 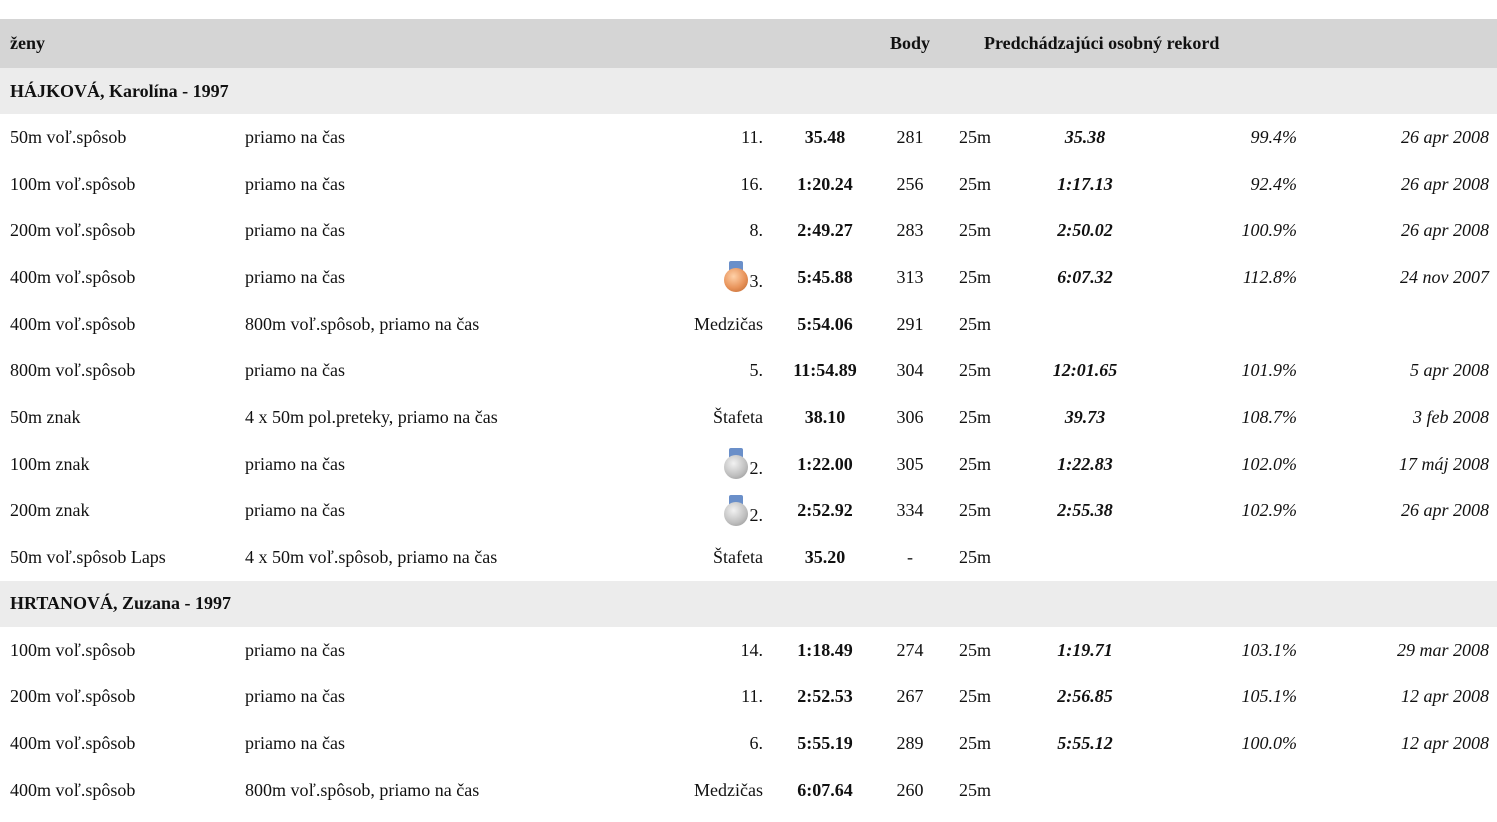 What do you see at coordinates (910, 557) in the screenshot?
I see `points-value: -` at bounding box center [910, 557].